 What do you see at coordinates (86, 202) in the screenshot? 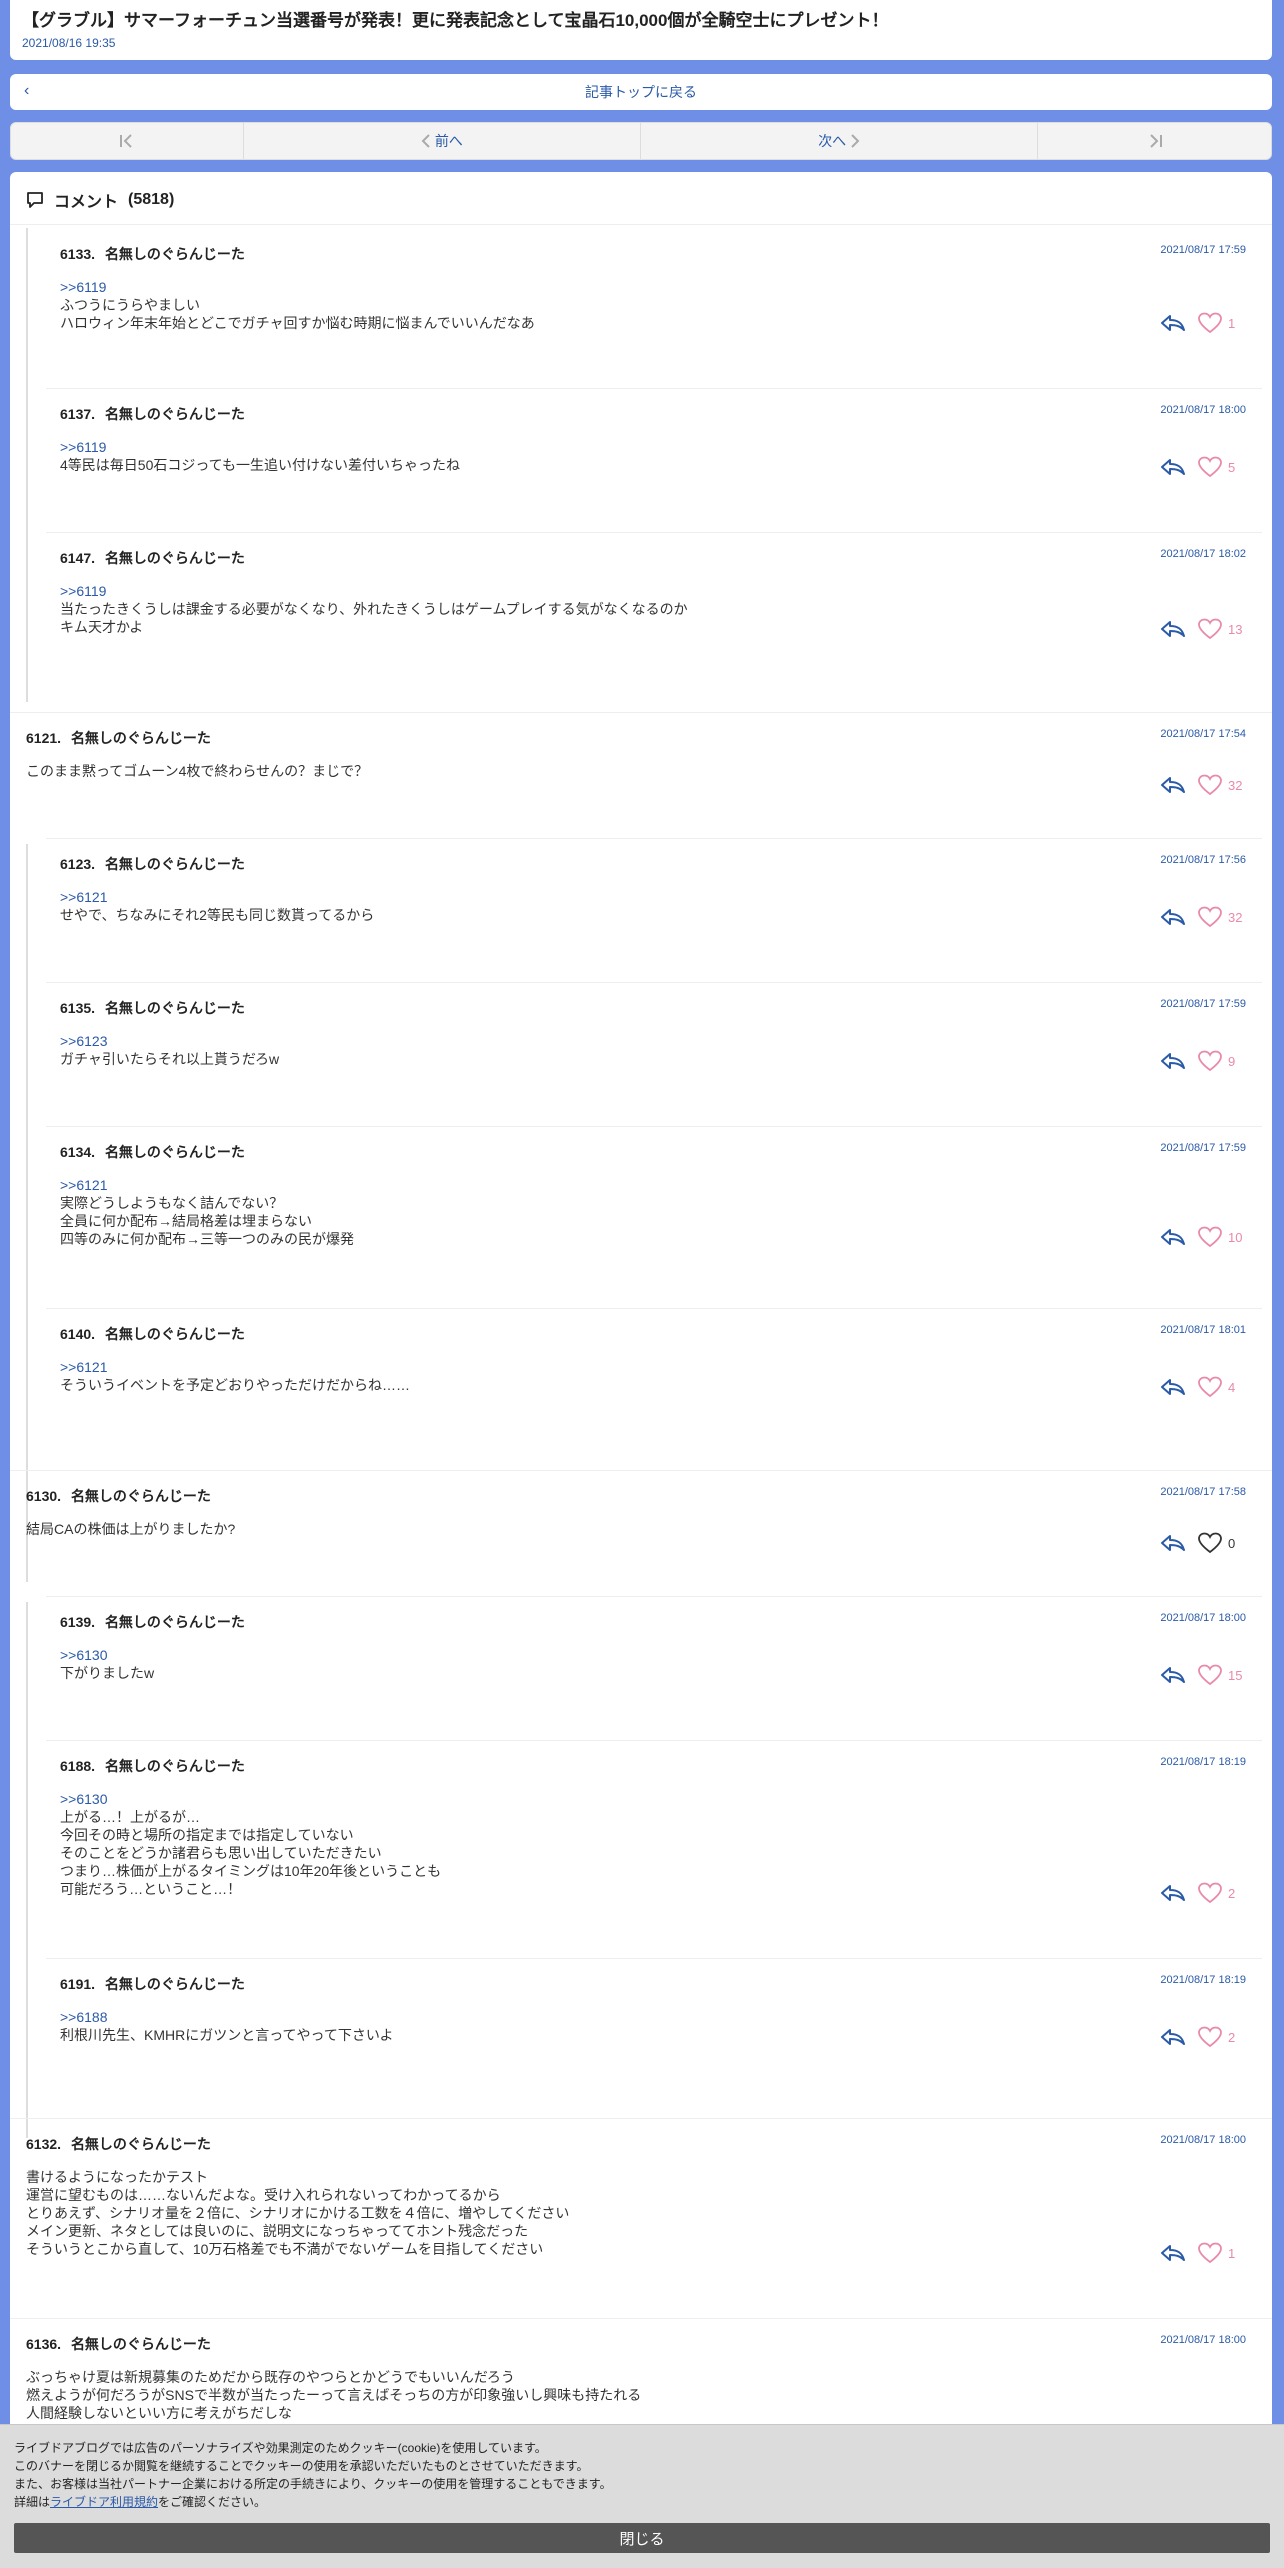
I see `comments-header-label: コメント` at bounding box center [86, 202].